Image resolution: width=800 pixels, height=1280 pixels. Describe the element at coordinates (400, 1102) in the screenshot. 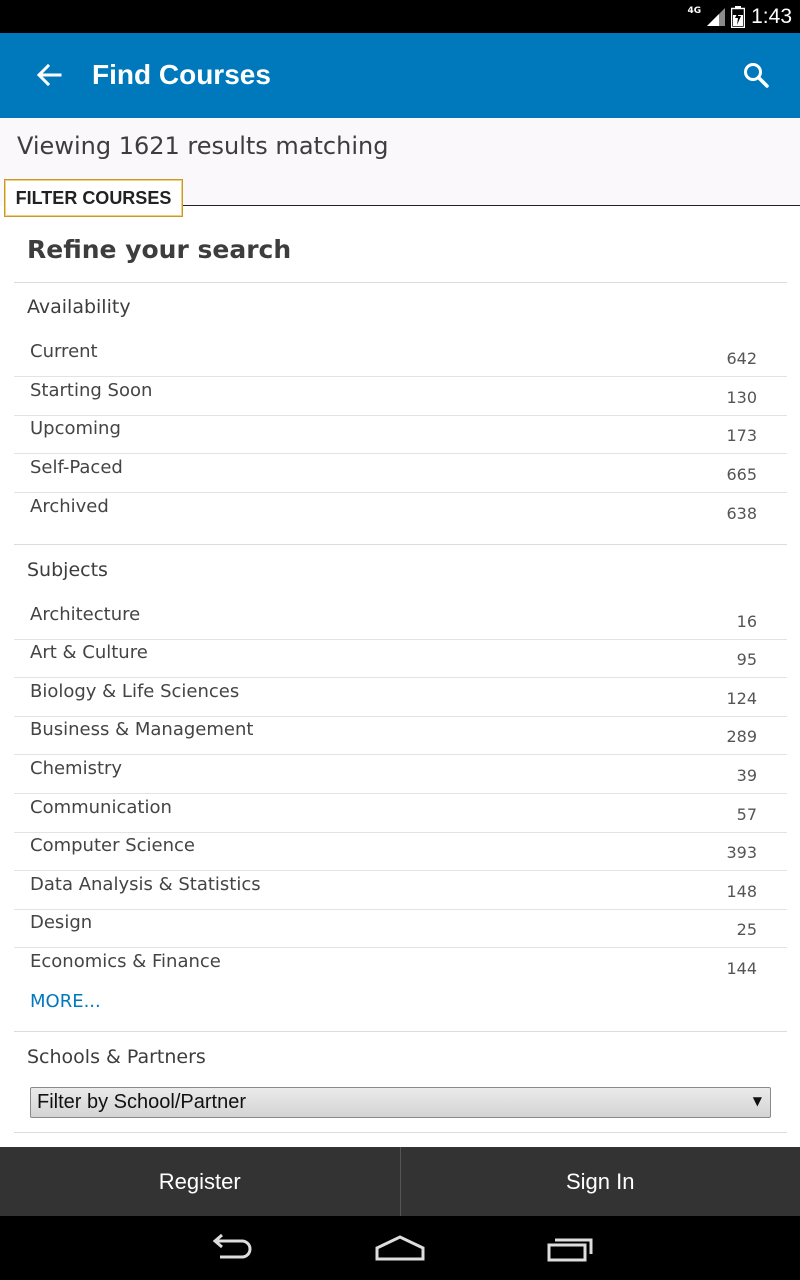

I see `school-partner-select: Filter by School/Partner ▼` at that location.